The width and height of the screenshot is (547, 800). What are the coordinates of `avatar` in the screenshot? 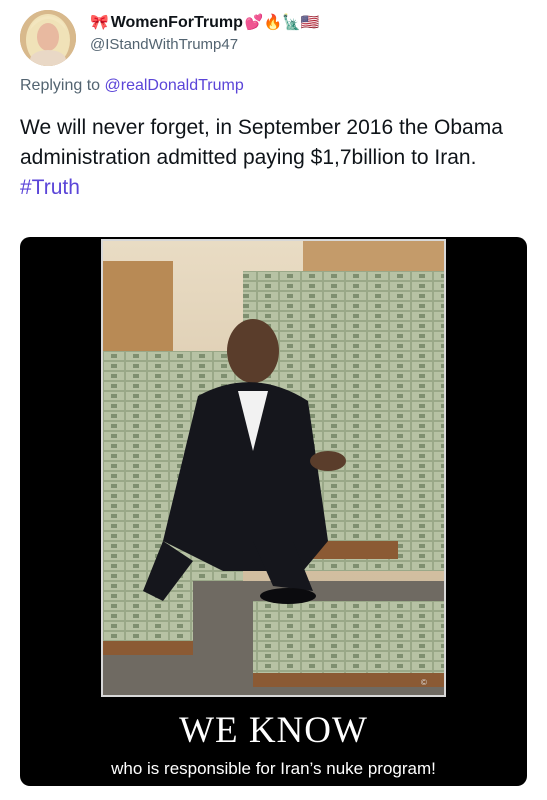 It's located at (48, 38).